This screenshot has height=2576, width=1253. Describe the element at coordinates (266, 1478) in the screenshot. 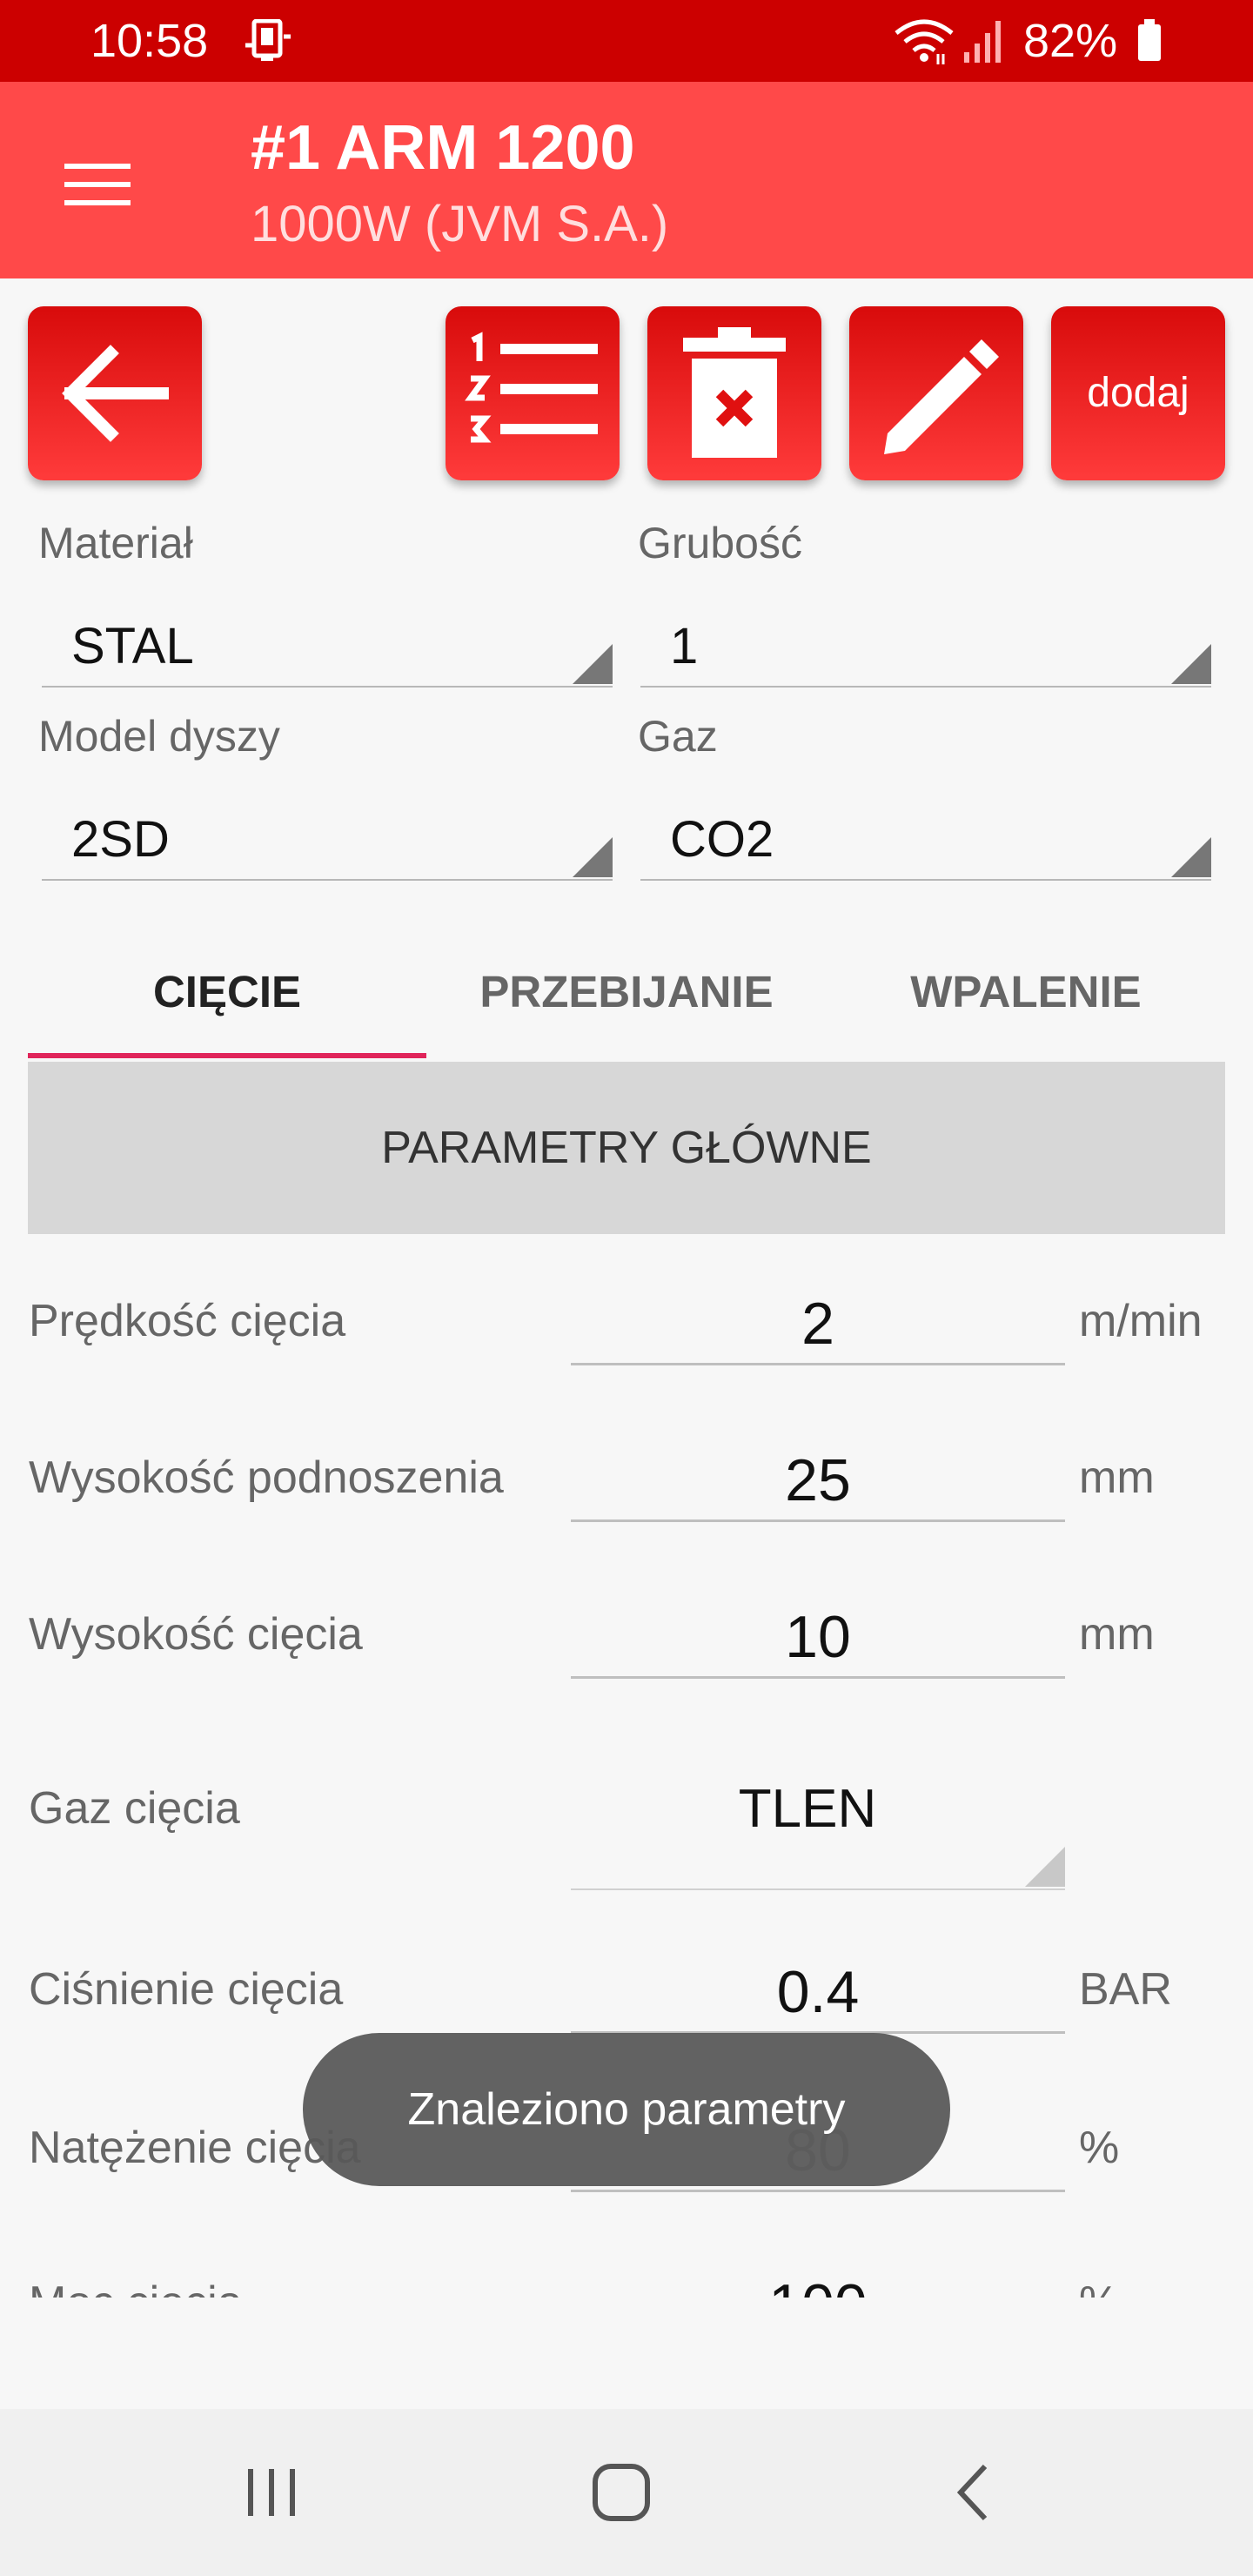

I see `param-label-lift-height: Wysokość podnoszenia` at that location.